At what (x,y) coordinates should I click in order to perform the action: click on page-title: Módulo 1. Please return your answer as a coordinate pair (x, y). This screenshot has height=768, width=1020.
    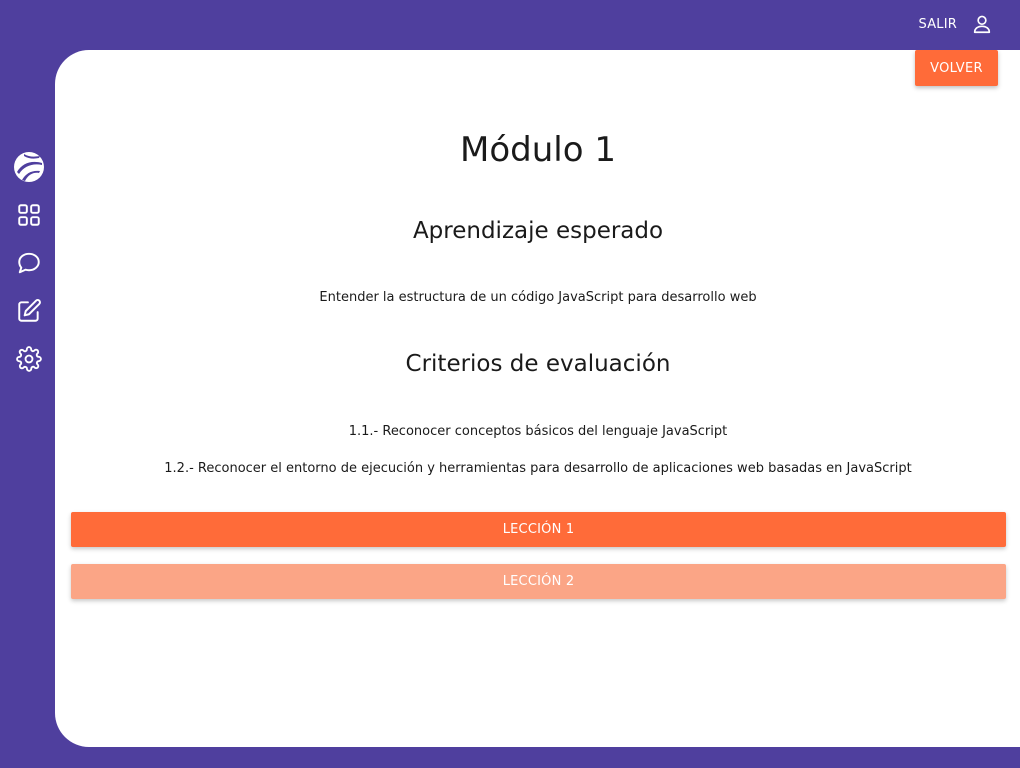
    Looking at the image, I should click on (538, 150).